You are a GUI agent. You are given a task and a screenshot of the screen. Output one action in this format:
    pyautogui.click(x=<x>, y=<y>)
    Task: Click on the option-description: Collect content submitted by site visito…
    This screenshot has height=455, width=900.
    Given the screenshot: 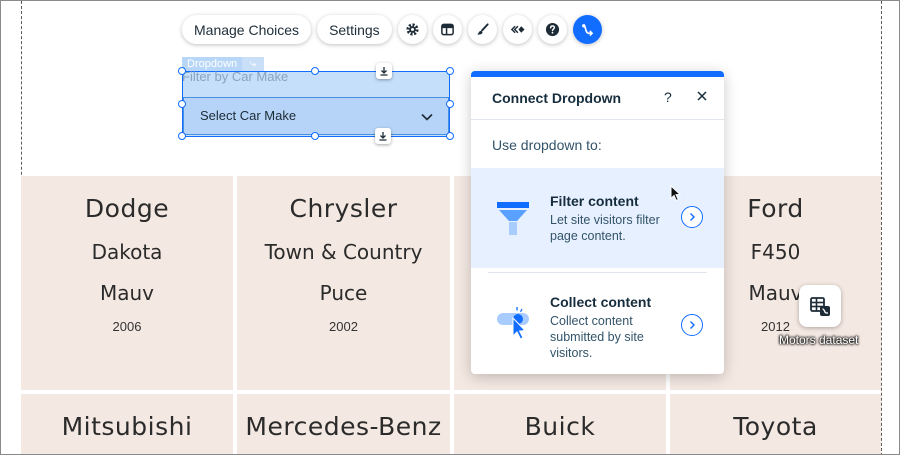 What is the action you would take?
    pyautogui.click(x=597, y=337)
    